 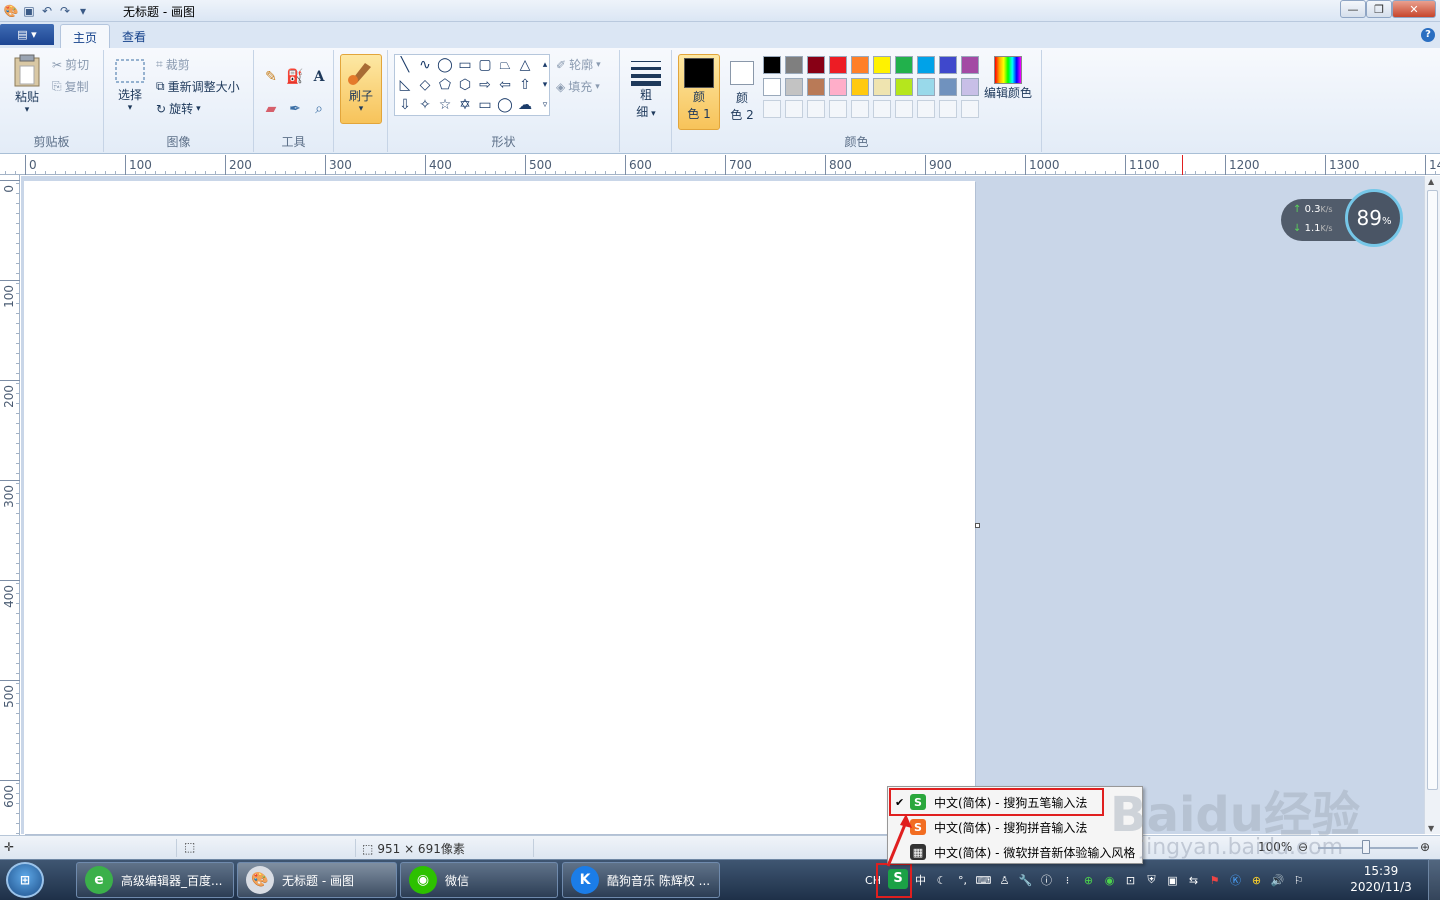 What do you see at coordinates (1414, 9) in the screenshot?
I see `close-button: ✕` at bounding box center [1414, 9].